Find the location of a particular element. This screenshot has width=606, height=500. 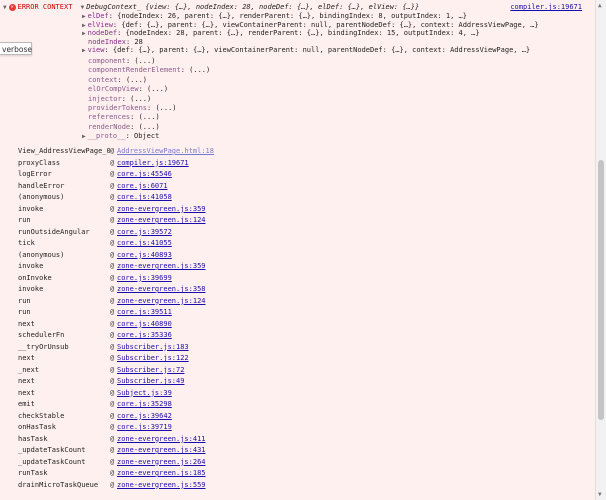

source-link: compiler.js:19671 is located at coordinates (546, 7).